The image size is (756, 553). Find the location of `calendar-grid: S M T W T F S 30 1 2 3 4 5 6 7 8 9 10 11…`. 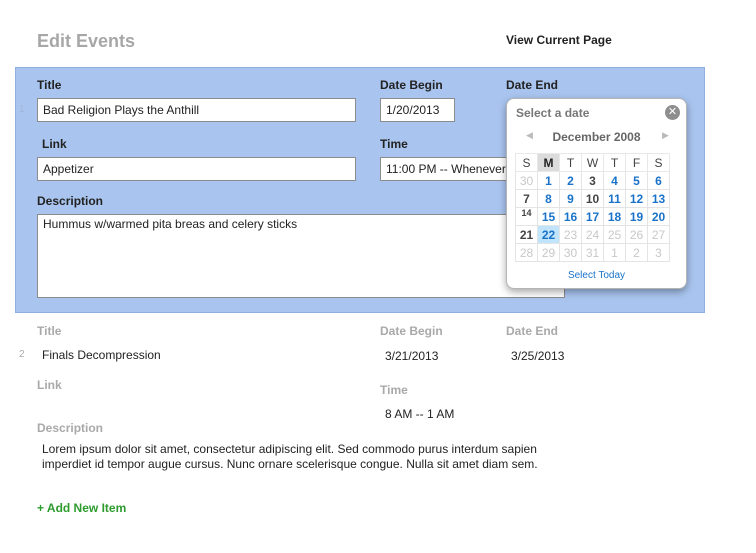

calendar-grid: S M T W T F S 30 1 2 3 4 5 6 7 8 9 10 11… is located at coordinates (592, 207).